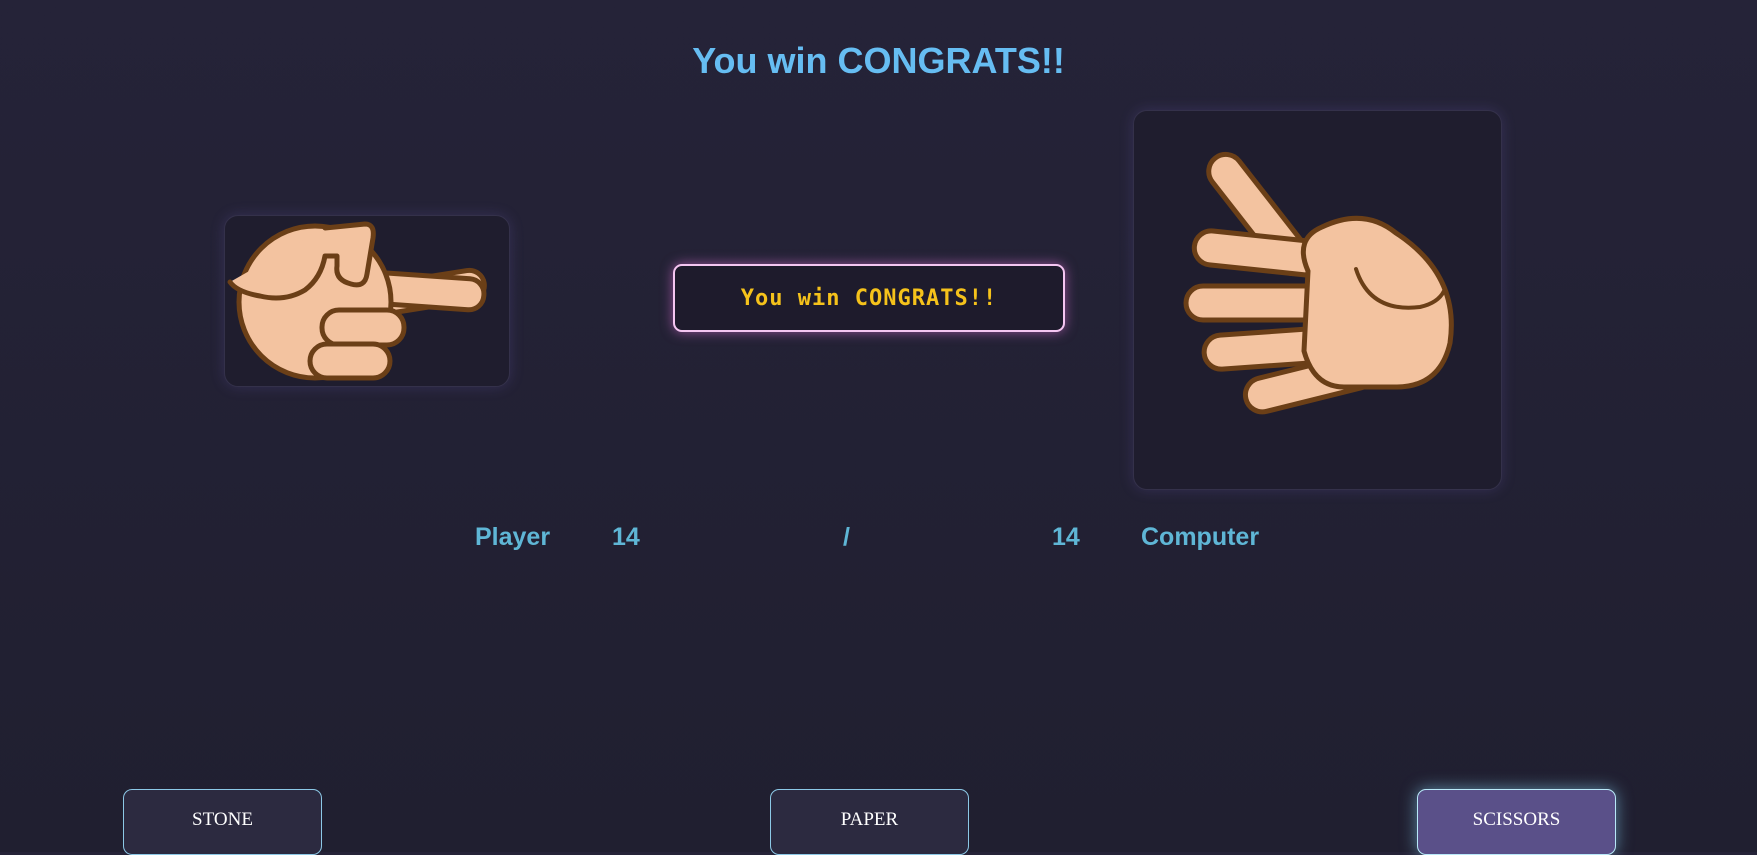 The image size is (1757, 855). Describe the element at coordinates (1318, 283) in the screenshot. I see `paper-hand-icon` at that location.